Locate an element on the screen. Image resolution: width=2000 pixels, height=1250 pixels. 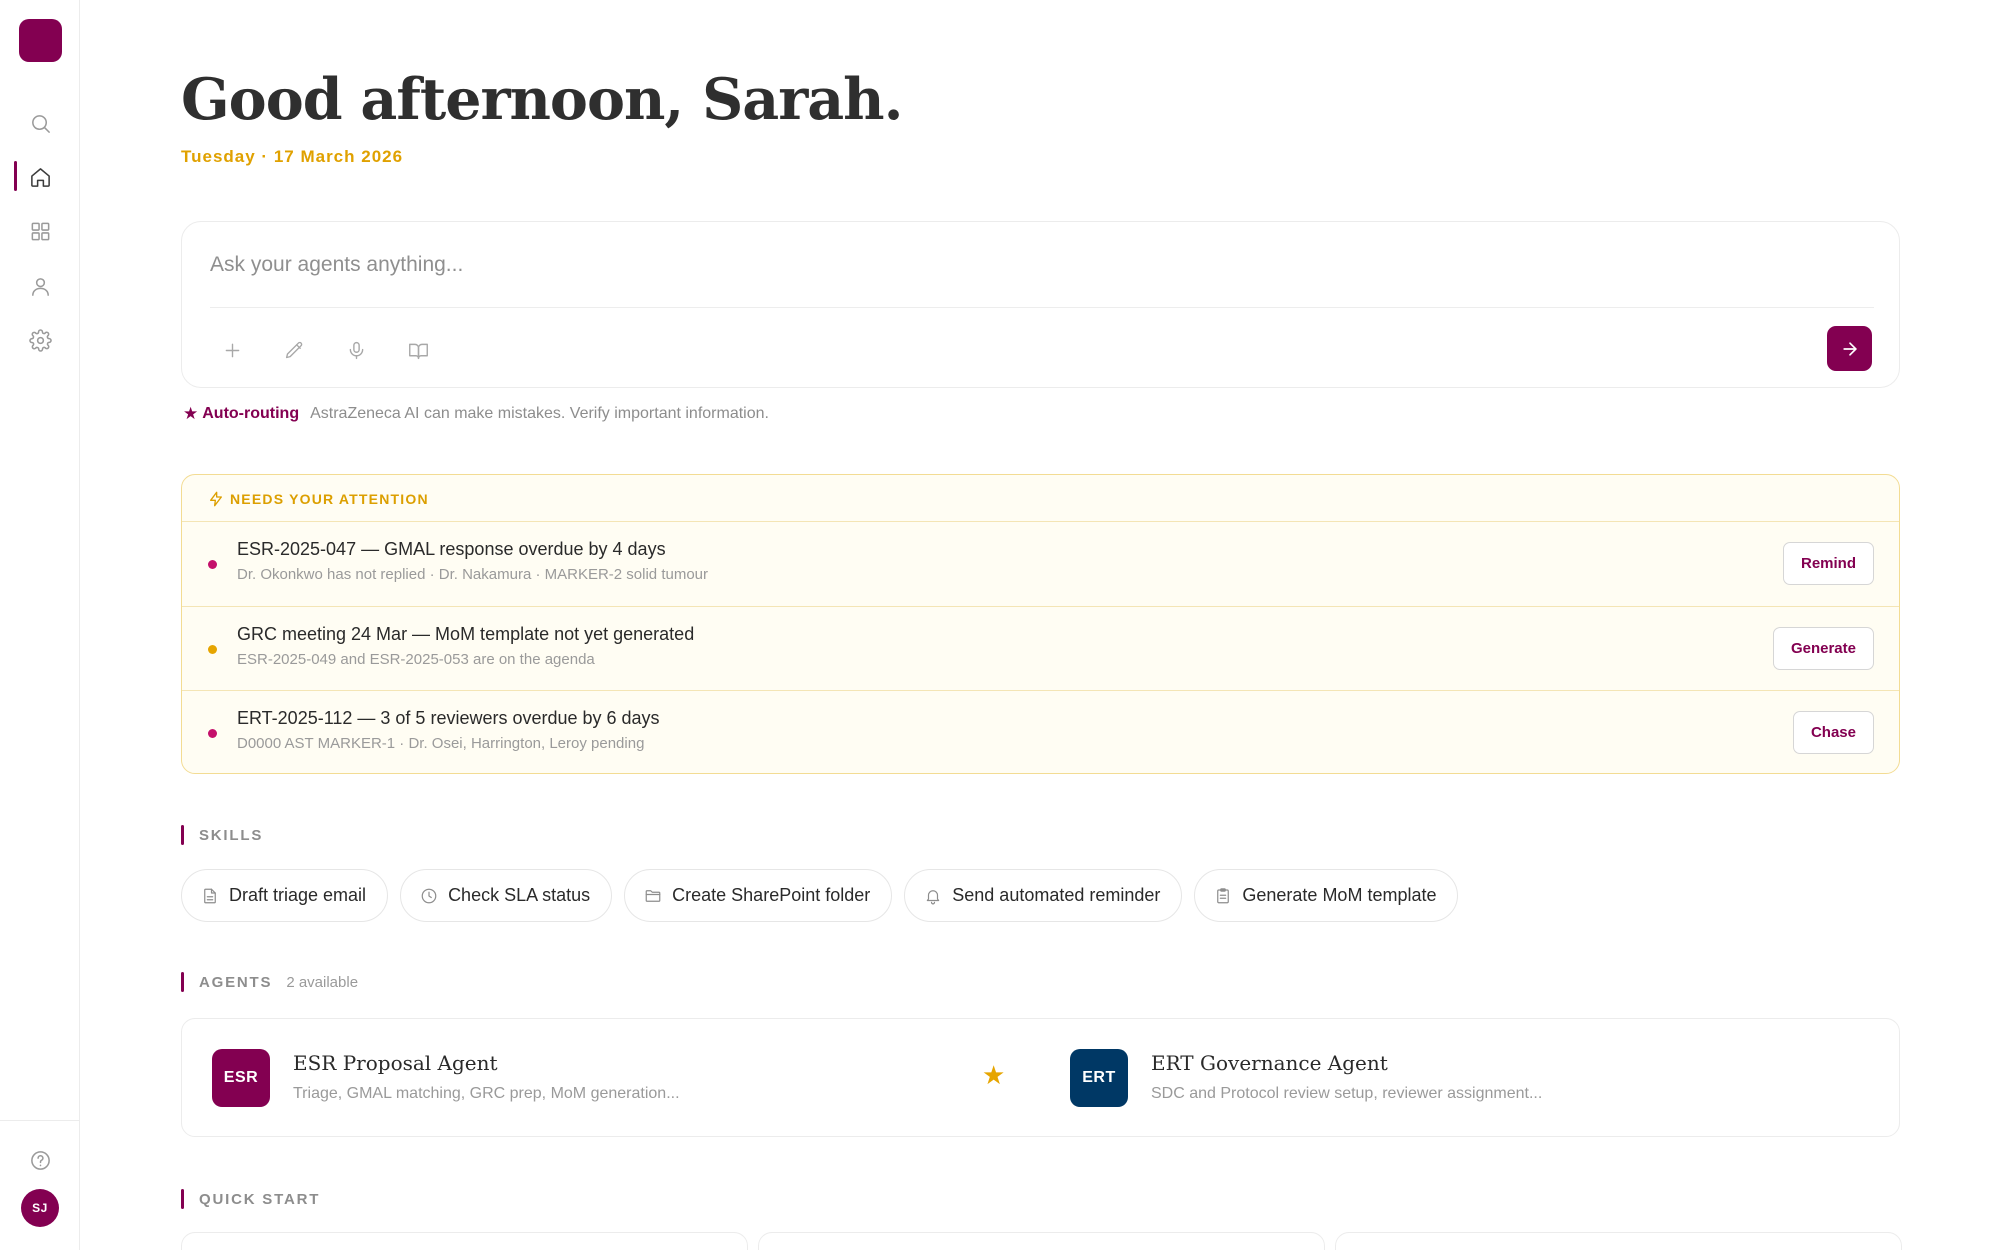
home-icon is located at coordinates (40, 177).